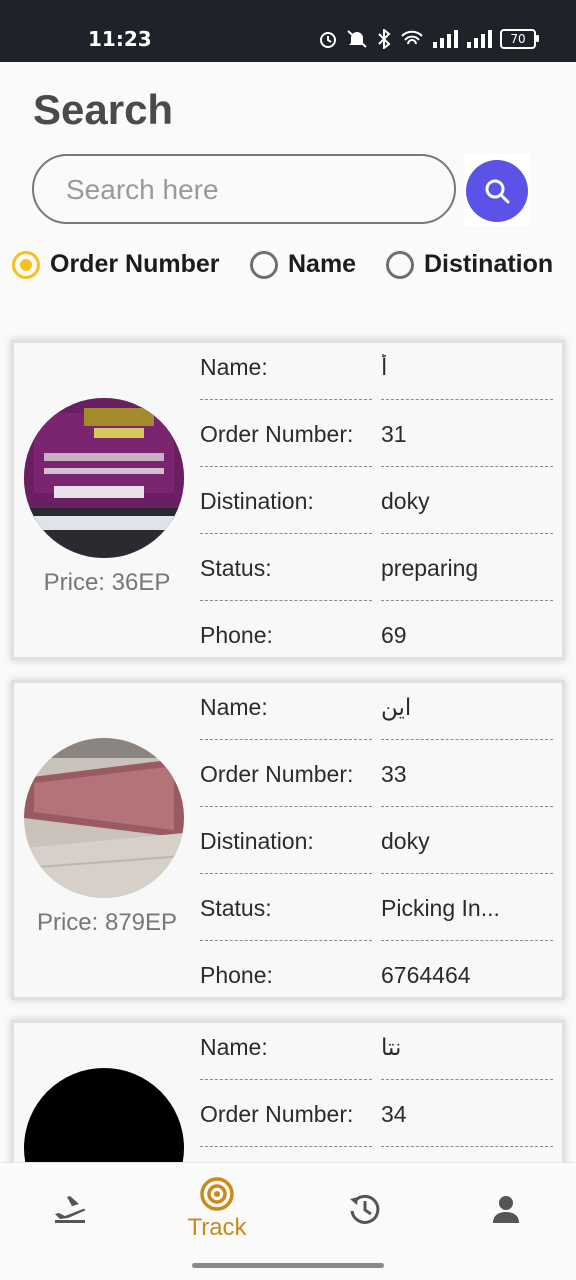 Image resolution: width=576 pixels, height=1280 pixels. What do you see at coordinates (445, 39) in the screenshot?
I see `signal-icon` at bounding box center [445, 39].